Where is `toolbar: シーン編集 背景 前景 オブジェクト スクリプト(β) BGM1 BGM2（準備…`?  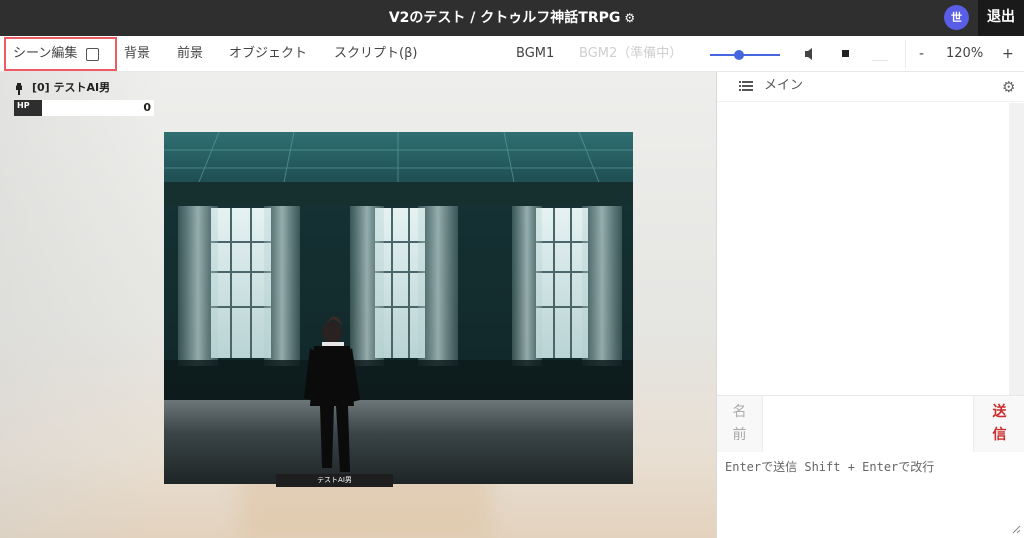 toolbar: シーン編集 背景 前景 オブジェクト スクリプト(β) BGM1 BGM2（準備… is located at coordinates (512, 54).